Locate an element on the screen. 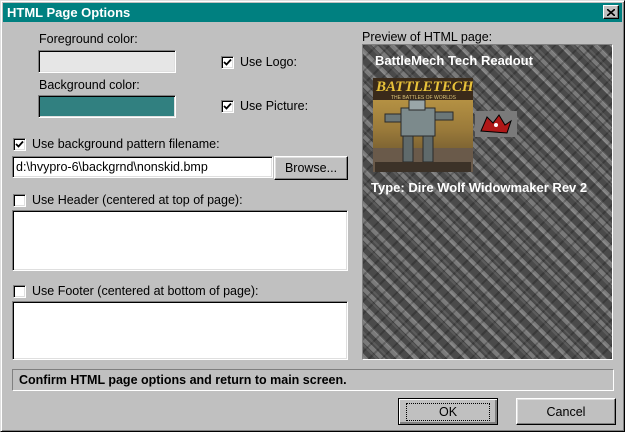  ok-button: OK is located at coordinates (448, 411).